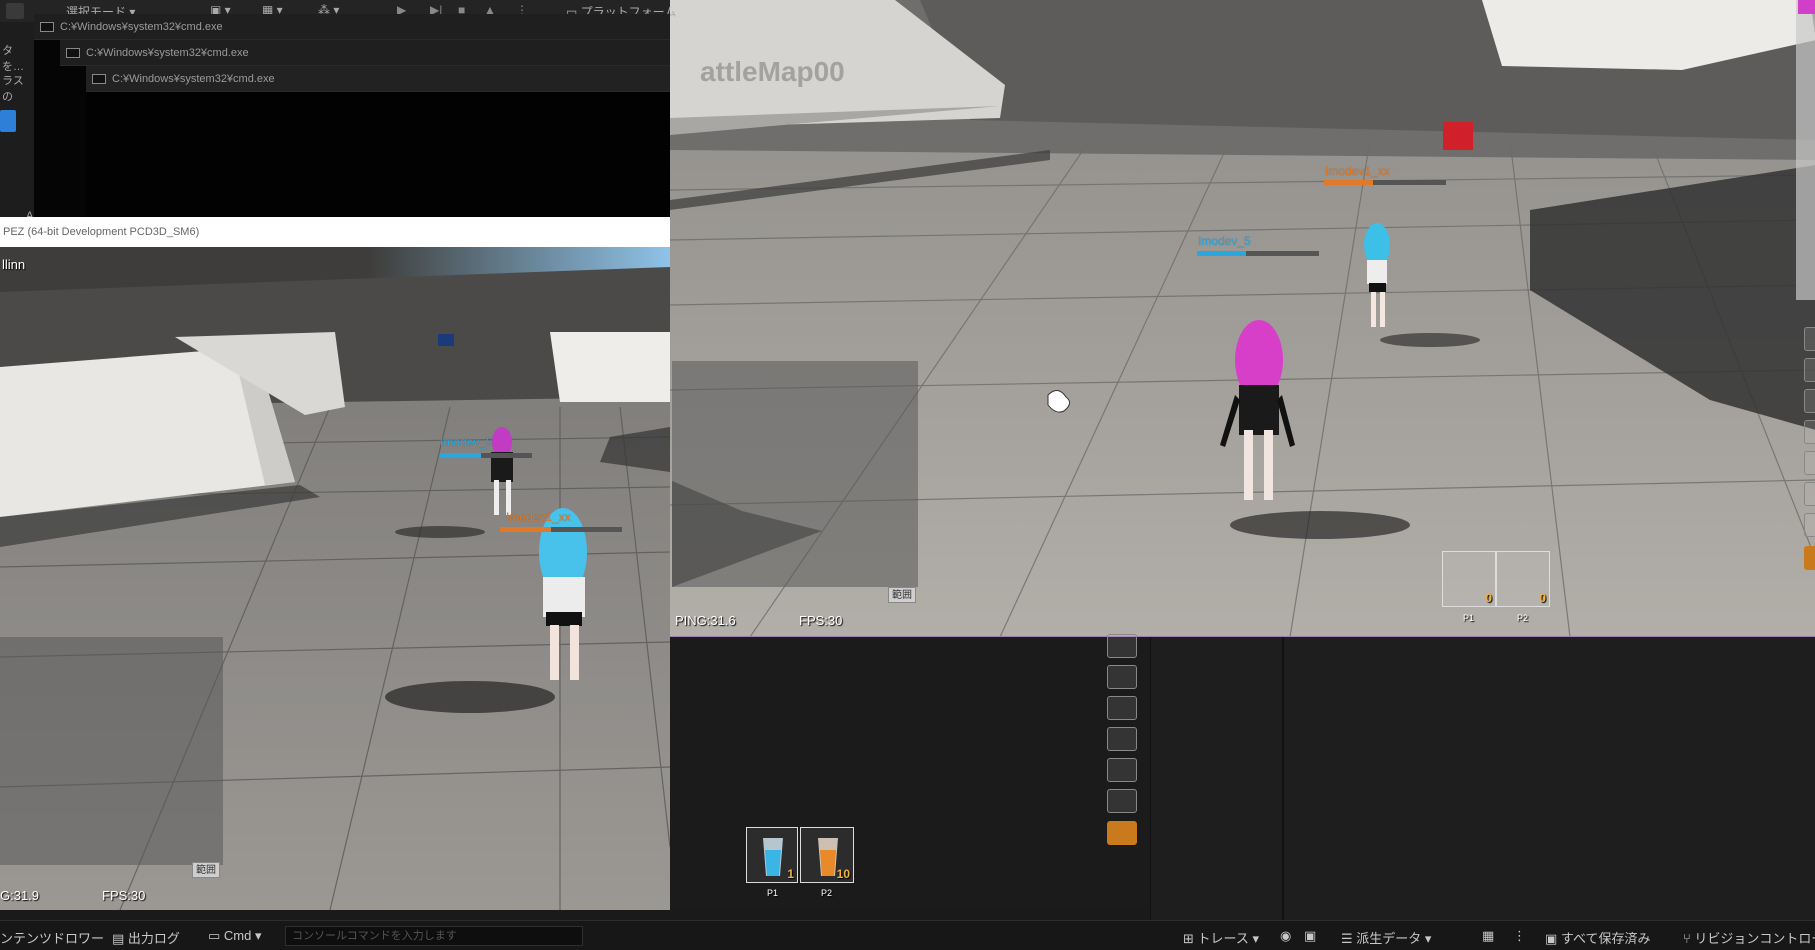 The height and width of the screenshot is (950, 1815). I want to click on revision-control-button: ⑂ リビジョンコントロー, so click(1749, 937).